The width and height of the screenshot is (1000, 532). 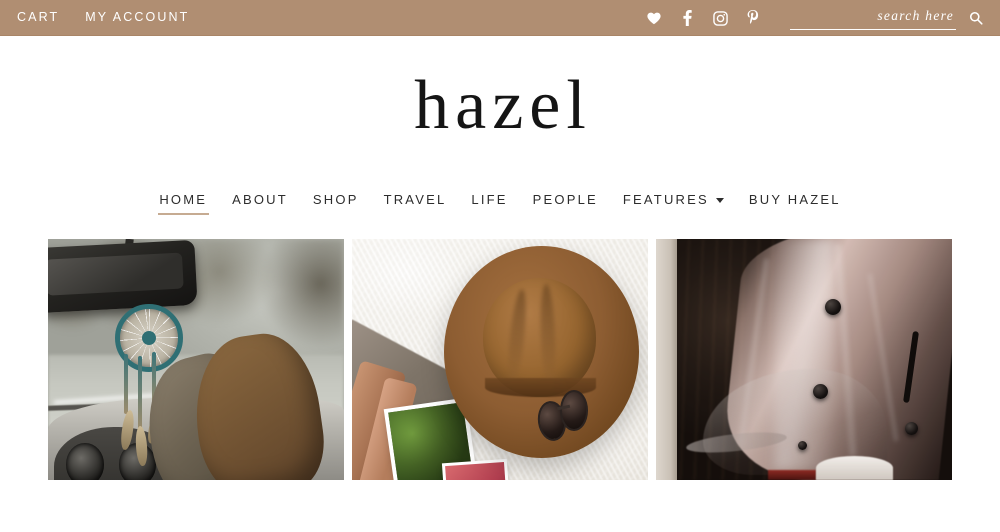 I want to click on nav-item-features: FEATURES, so click(x=673, y=199).